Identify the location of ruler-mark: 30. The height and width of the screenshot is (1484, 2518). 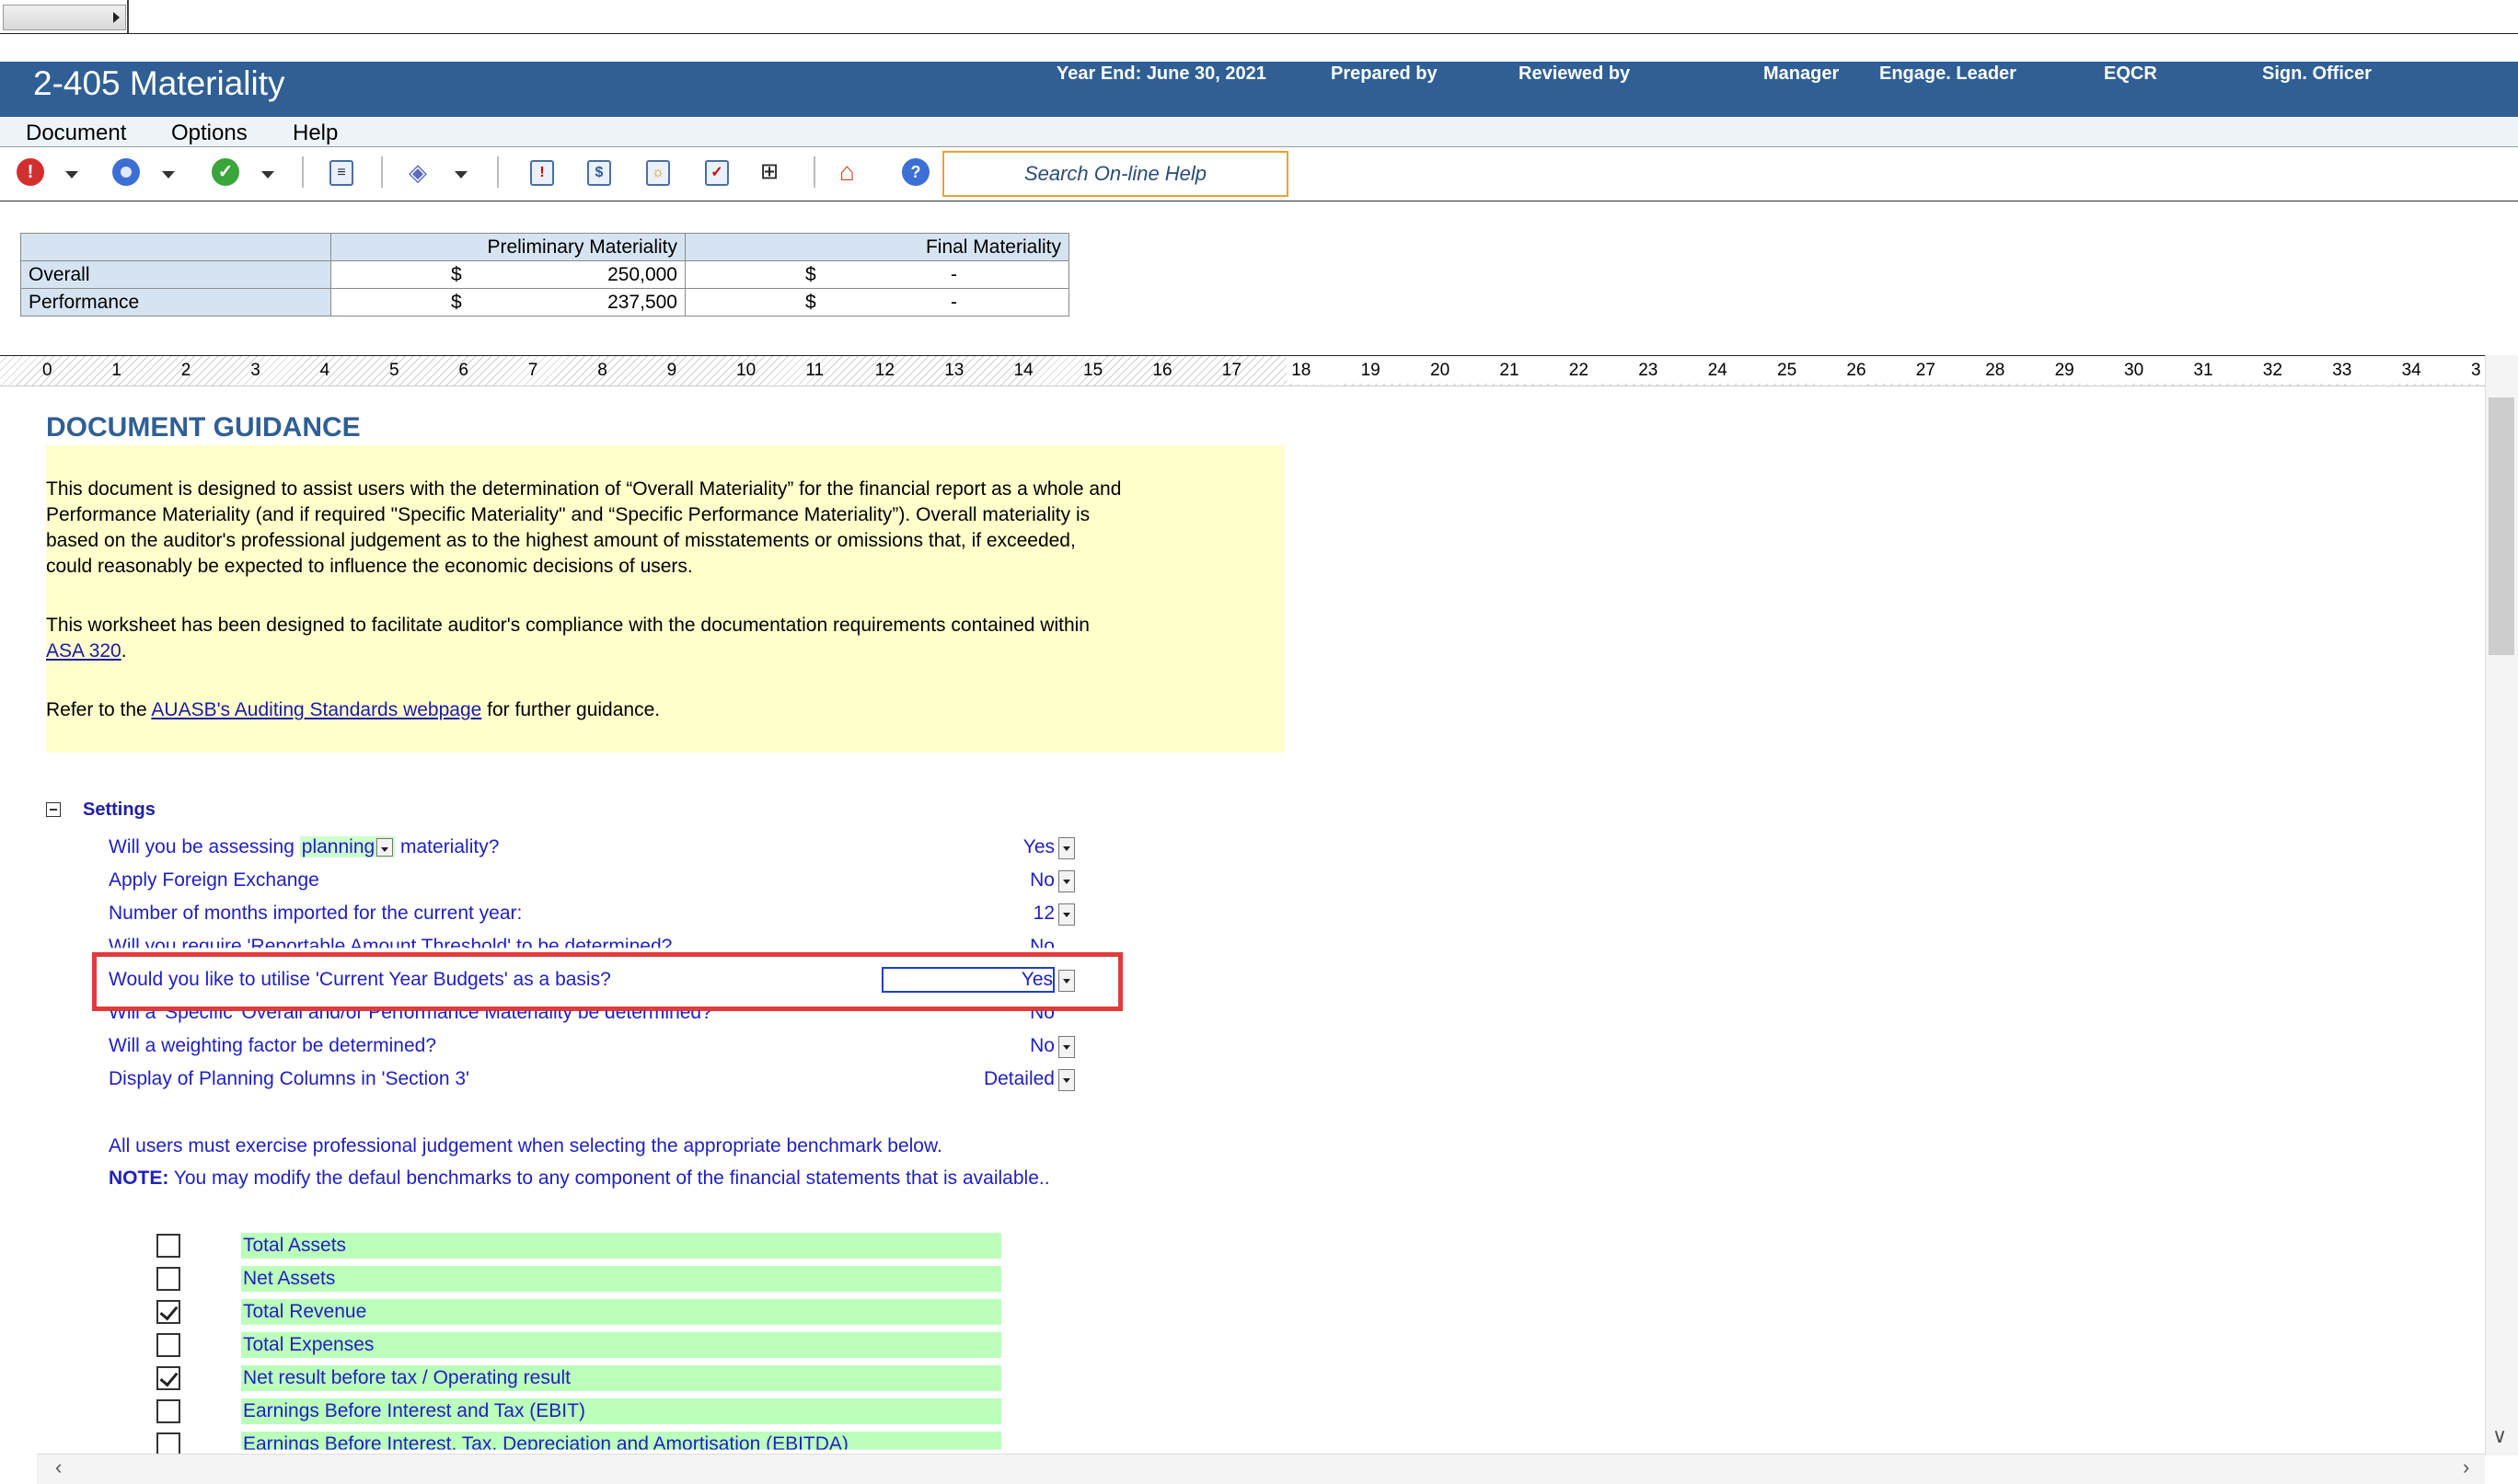
(2134, 370).